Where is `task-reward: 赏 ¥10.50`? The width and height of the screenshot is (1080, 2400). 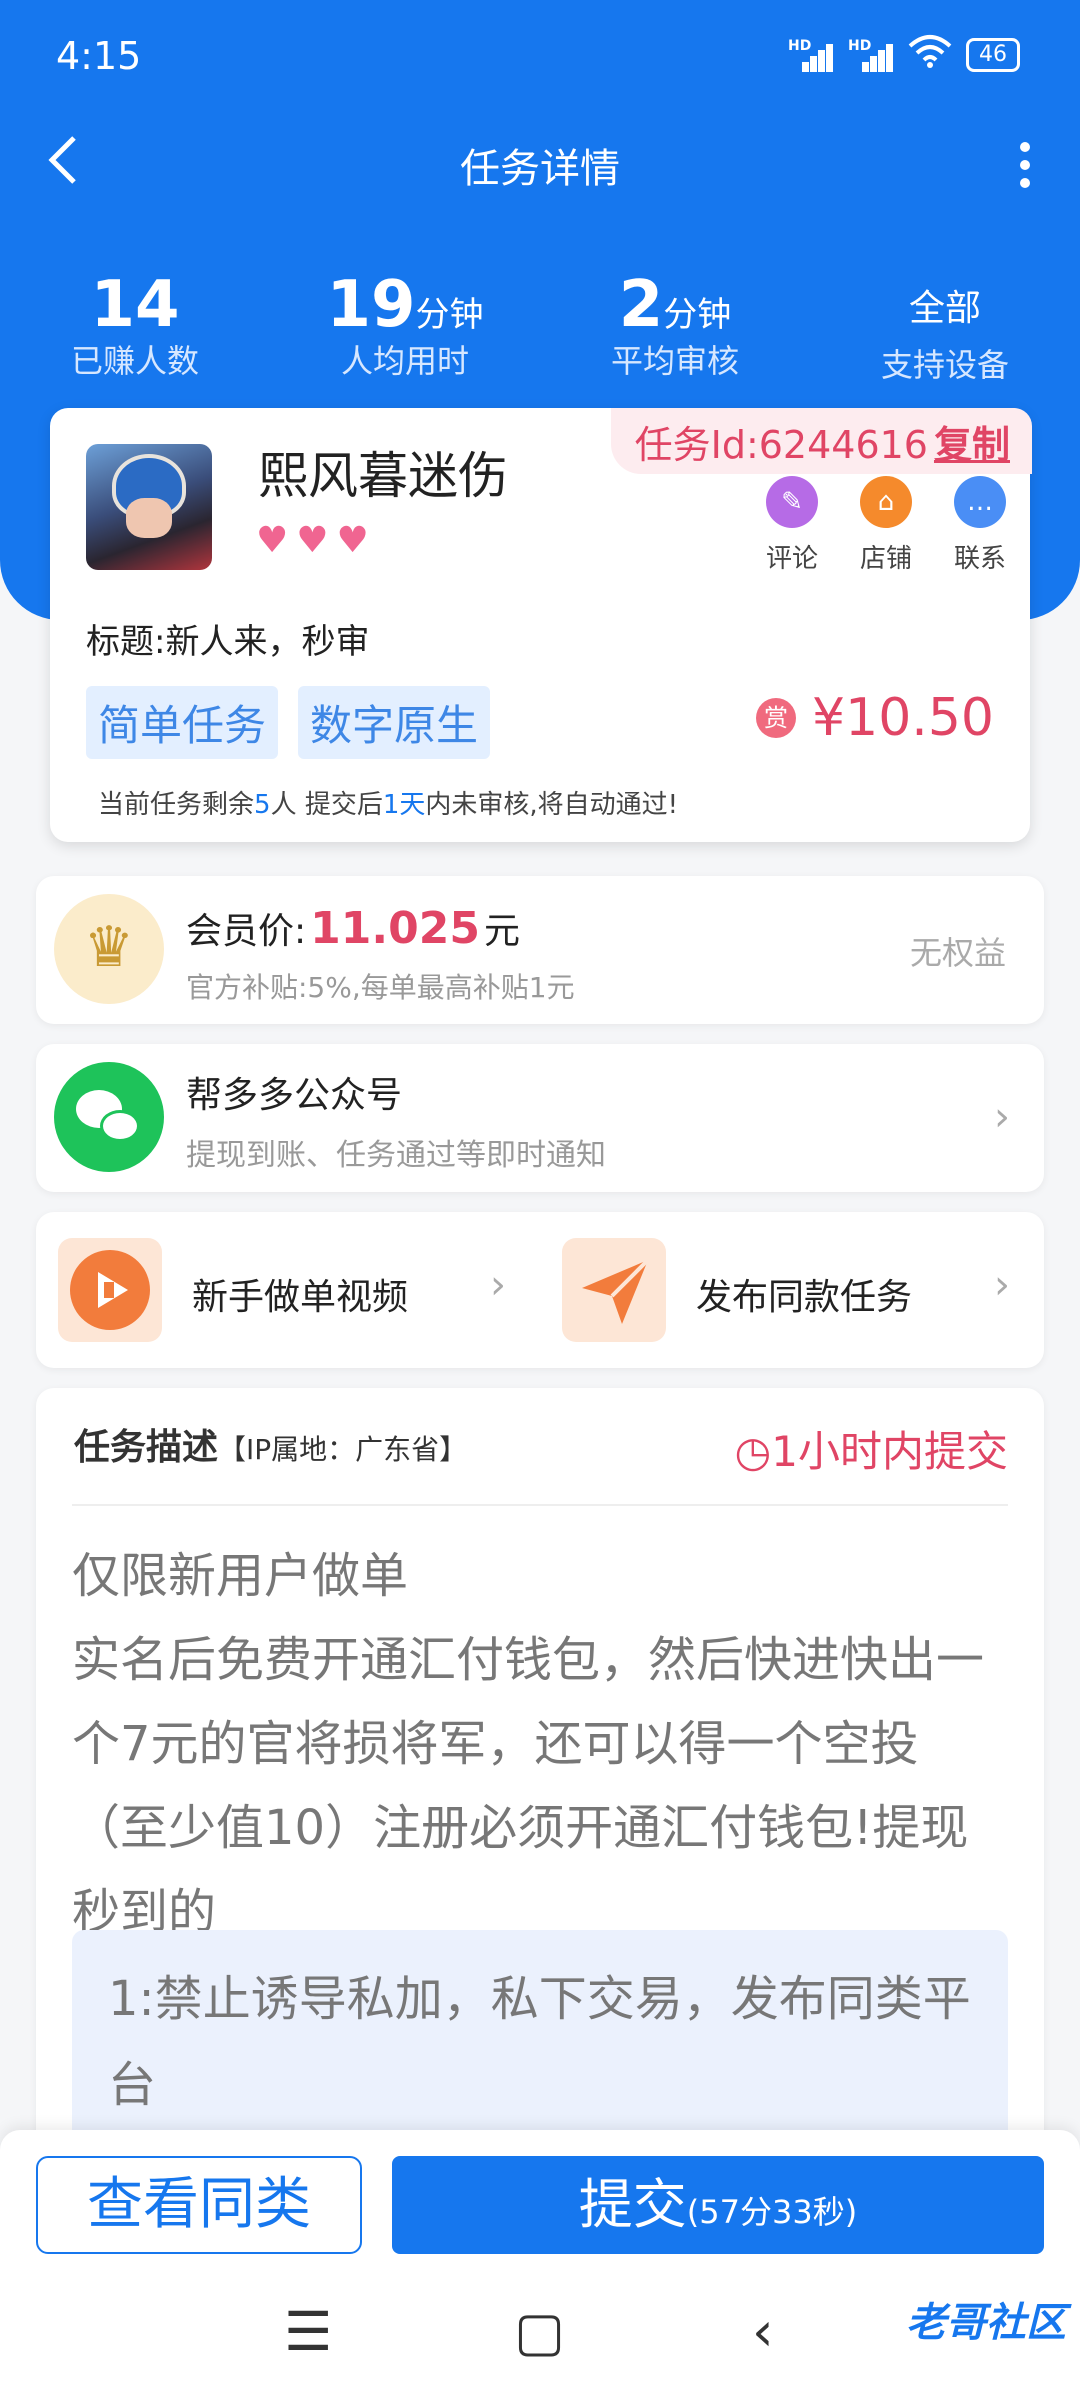 task-reward: 赏 ¥10.50 is located at coordinates (875, 718).